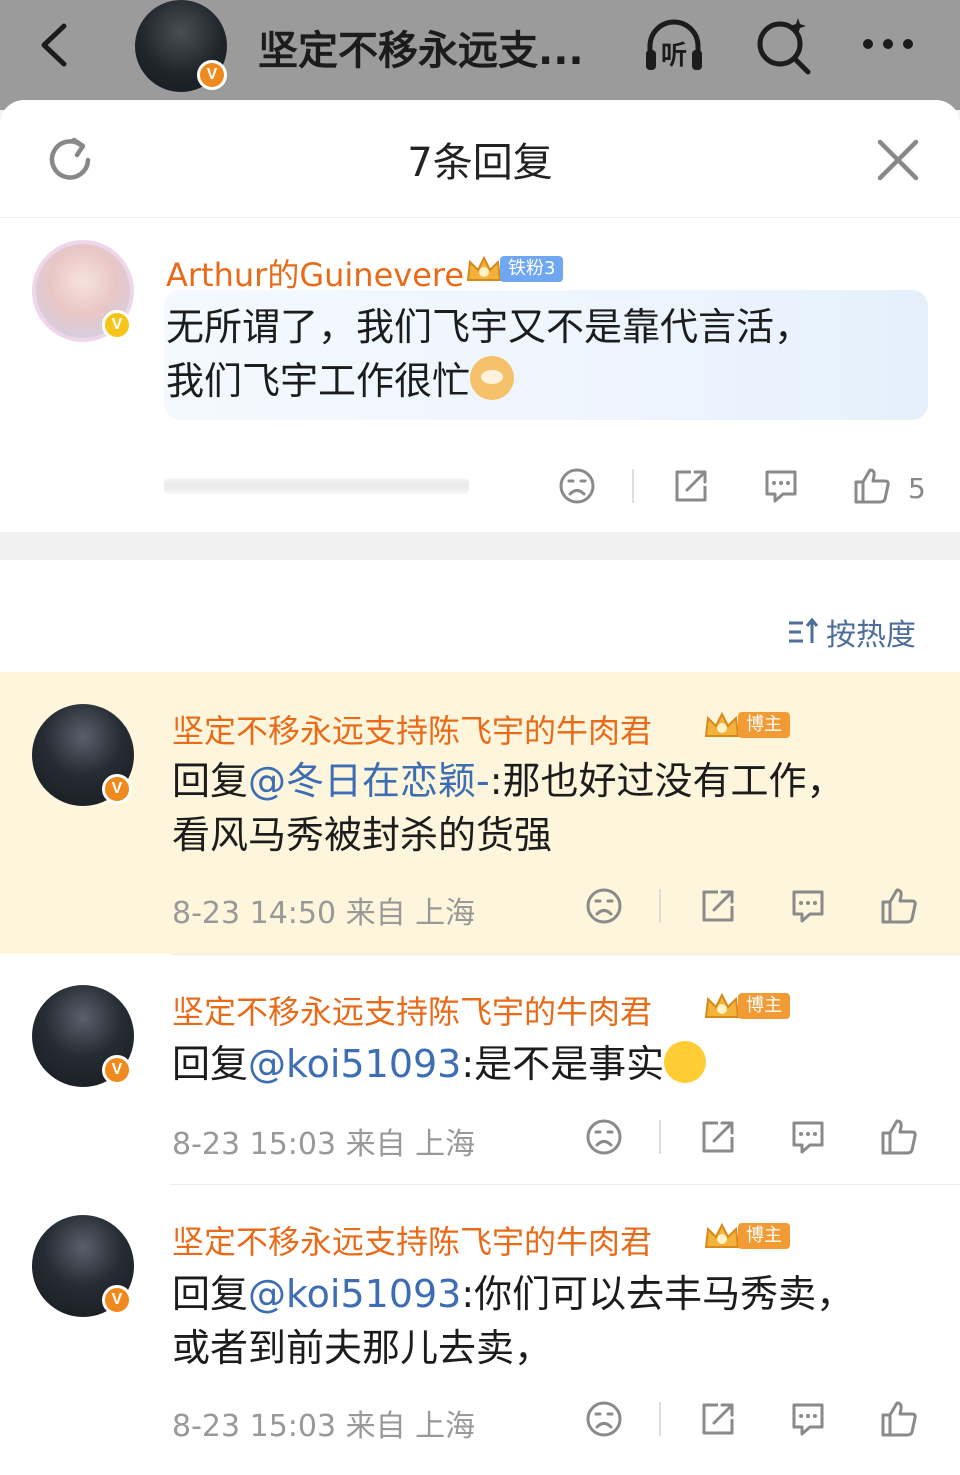 This screenshot has width=960, height=1475. I want to click on headphones-icon: 听, so click(674, 46).